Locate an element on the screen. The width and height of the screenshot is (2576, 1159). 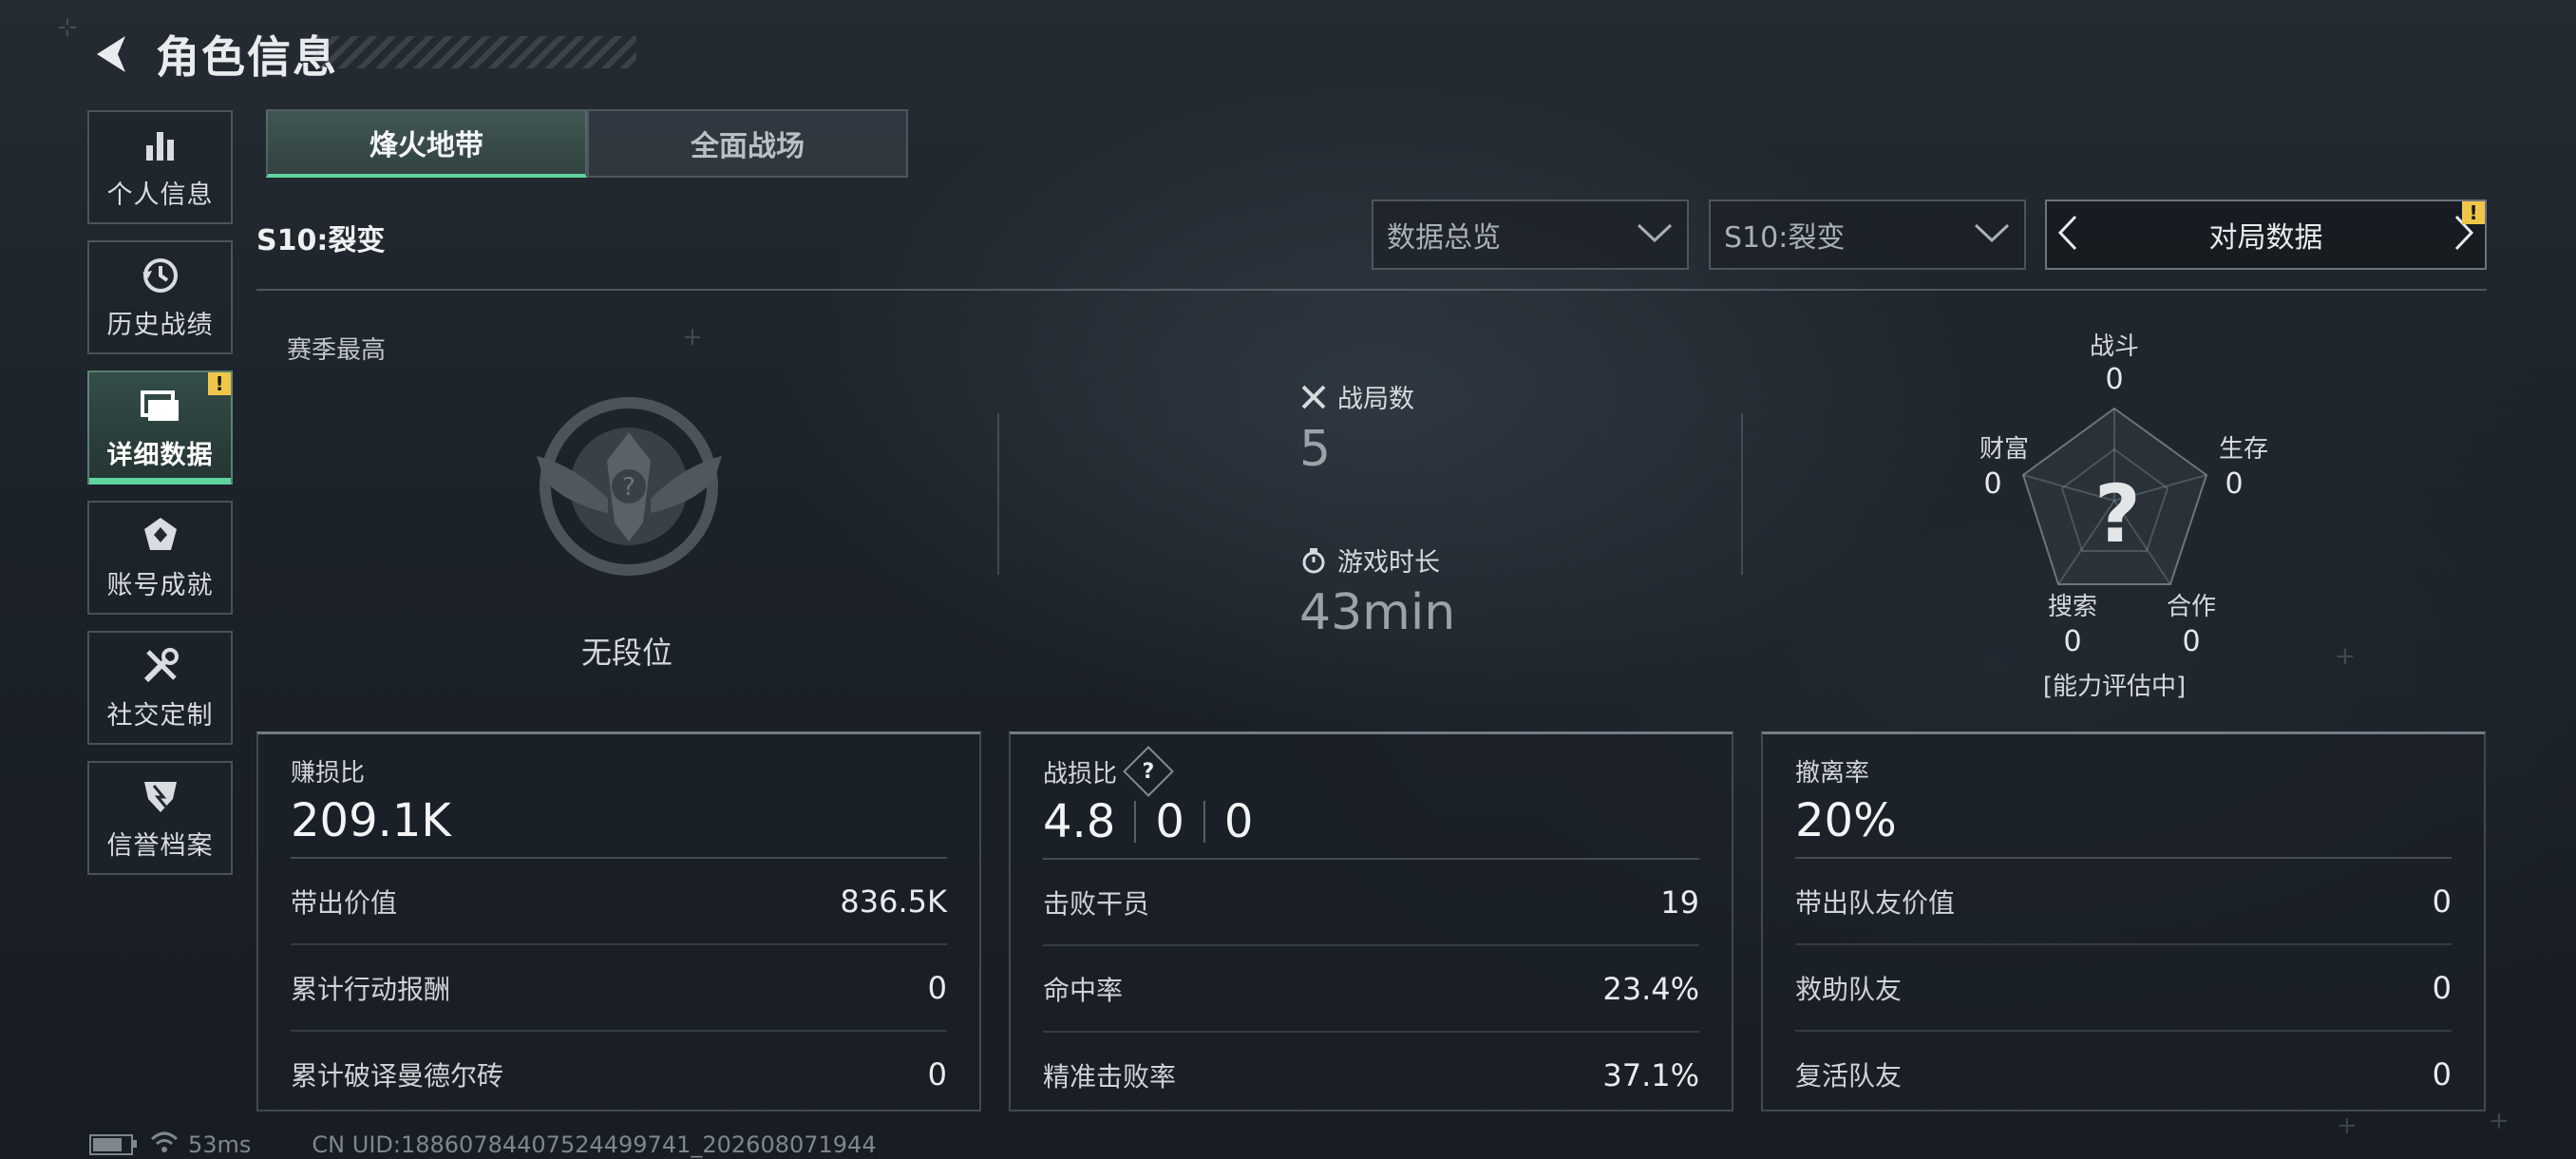
row-value: 37.1% is located at coordinates (1650, 1074).